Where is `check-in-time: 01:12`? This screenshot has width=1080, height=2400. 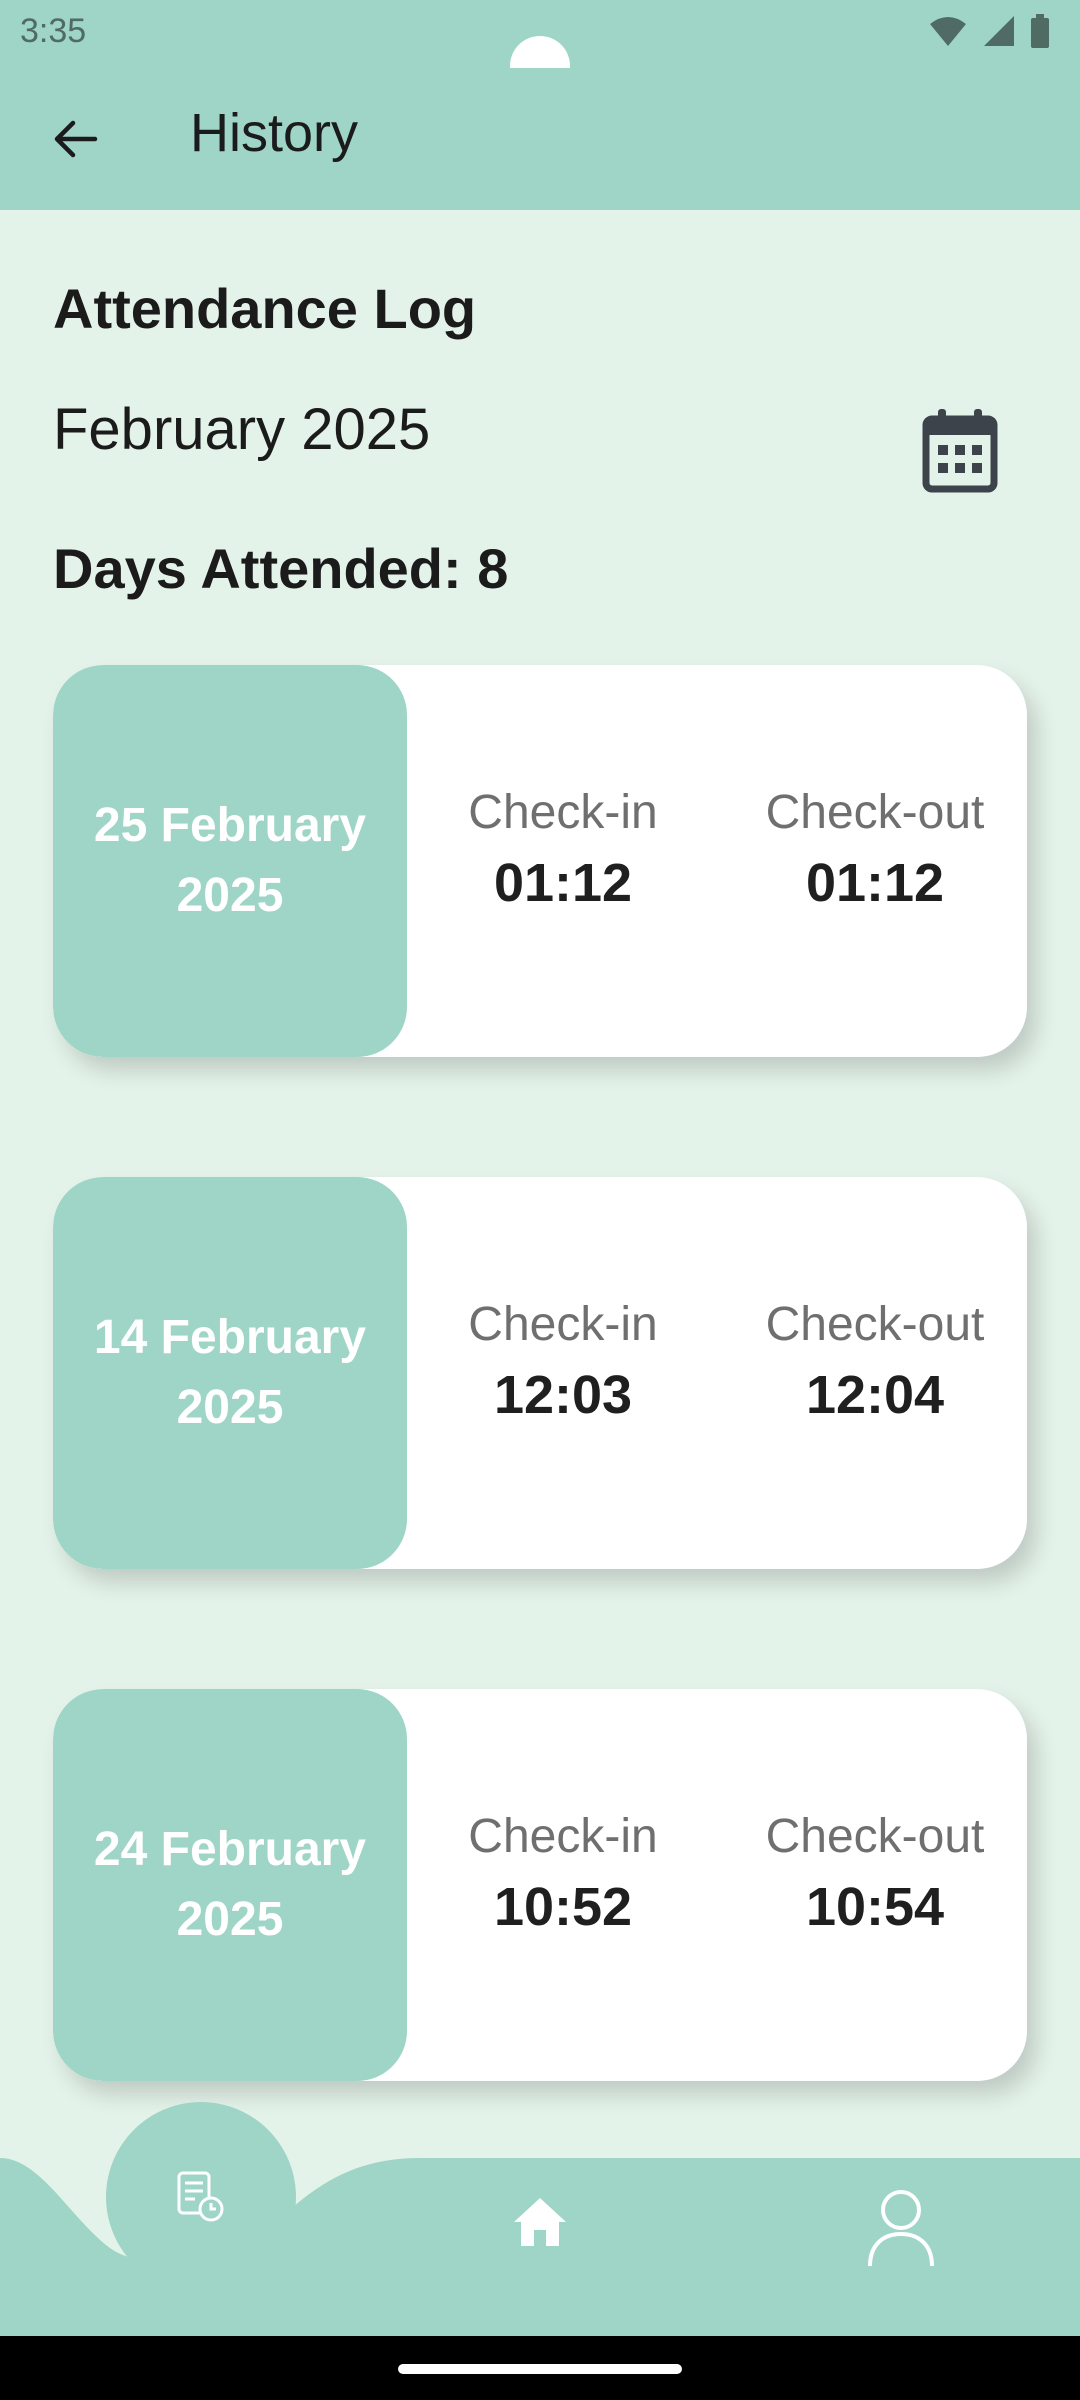
check-in-time: 01:12 is located at coordinates (563, 883).